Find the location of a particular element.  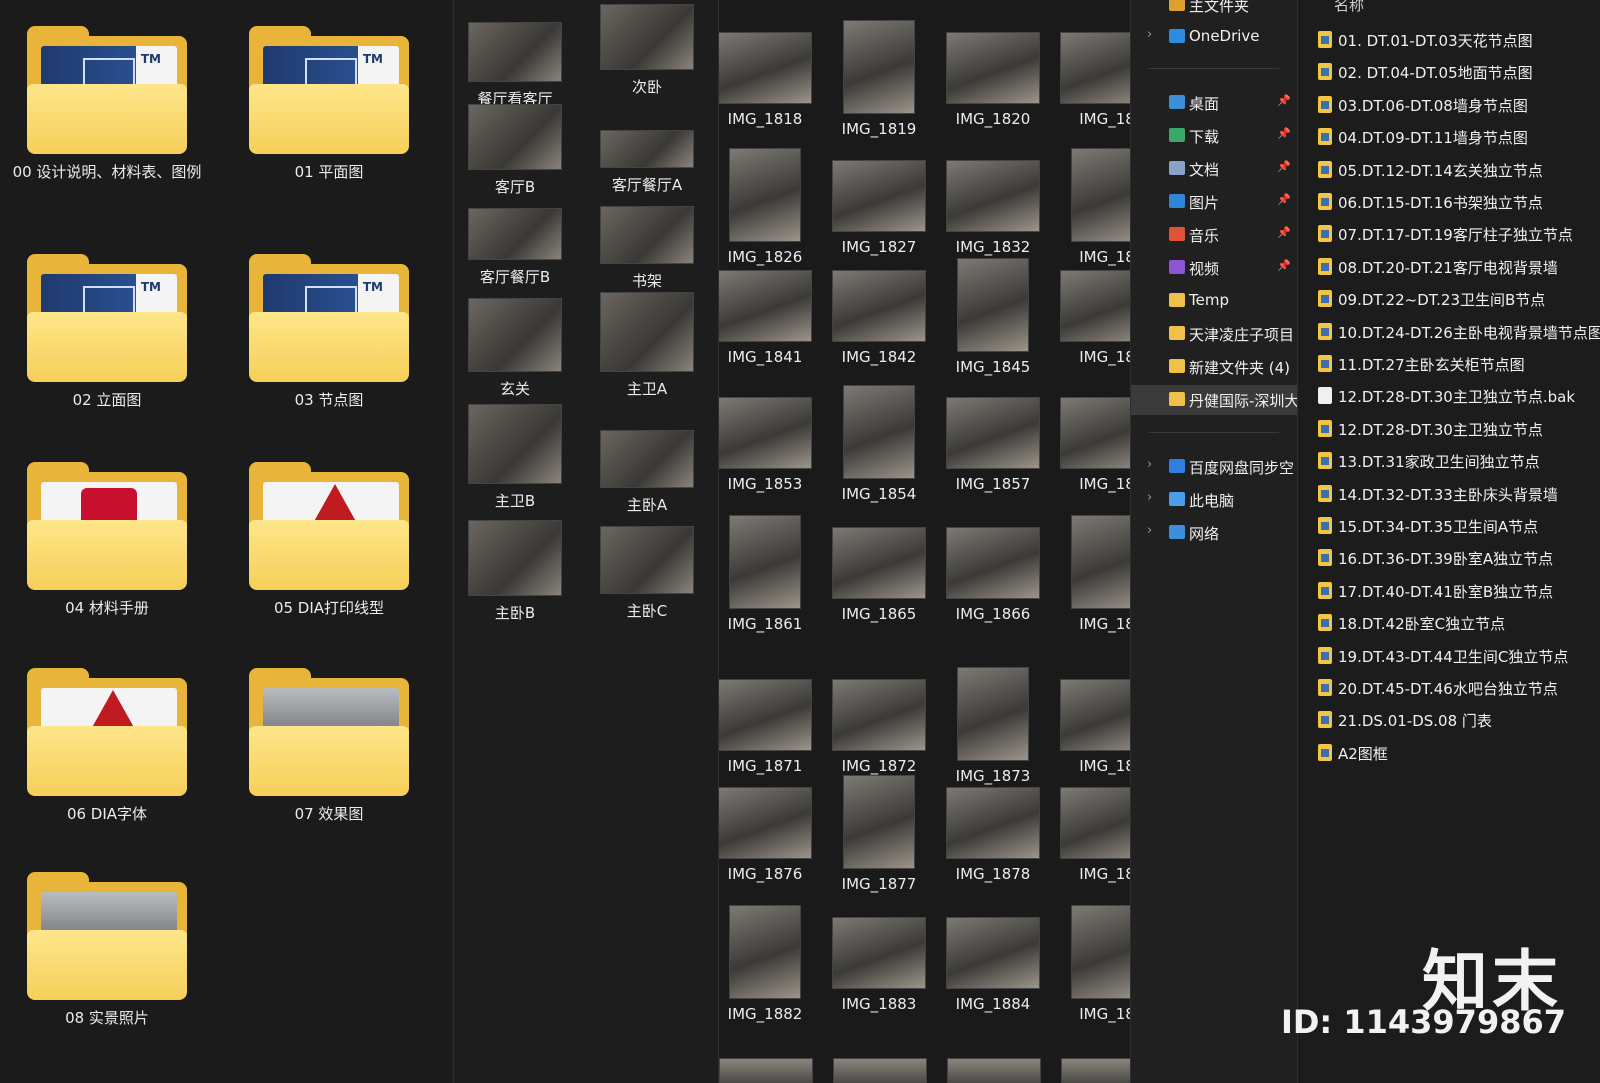

folder-item: 04 材料手册 is located at coordinates (107, 540).